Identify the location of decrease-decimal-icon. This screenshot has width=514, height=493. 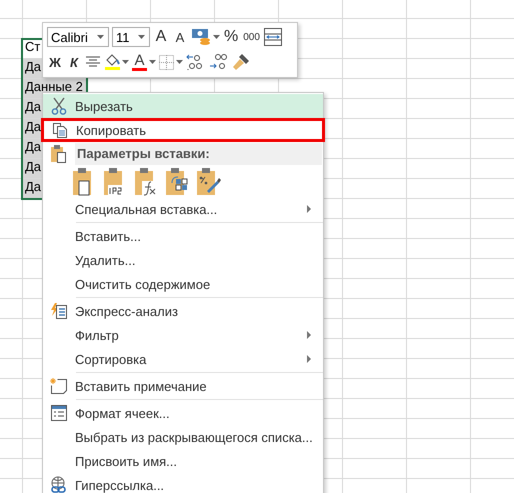
(219, 62).